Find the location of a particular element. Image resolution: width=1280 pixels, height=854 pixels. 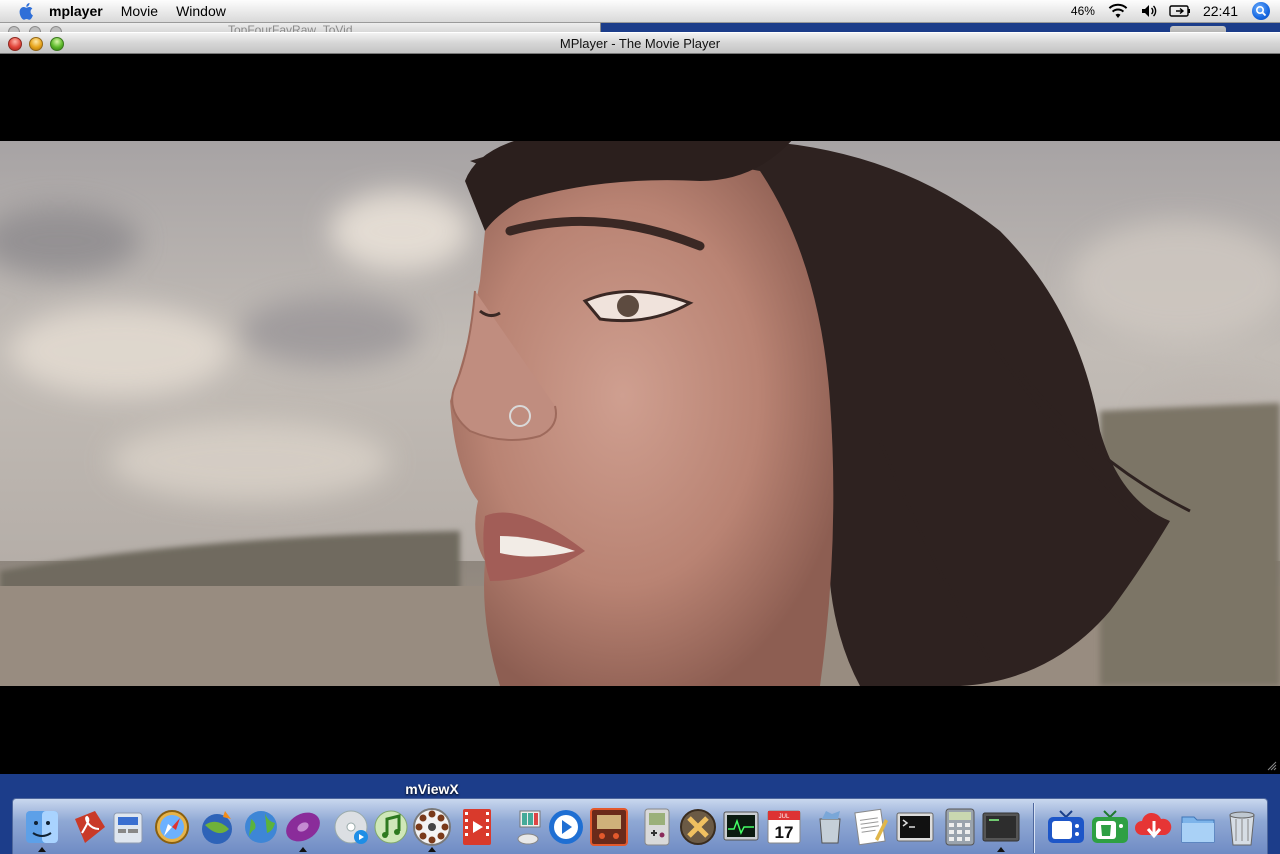

volume-icon is located at coordinates (1149, 11).